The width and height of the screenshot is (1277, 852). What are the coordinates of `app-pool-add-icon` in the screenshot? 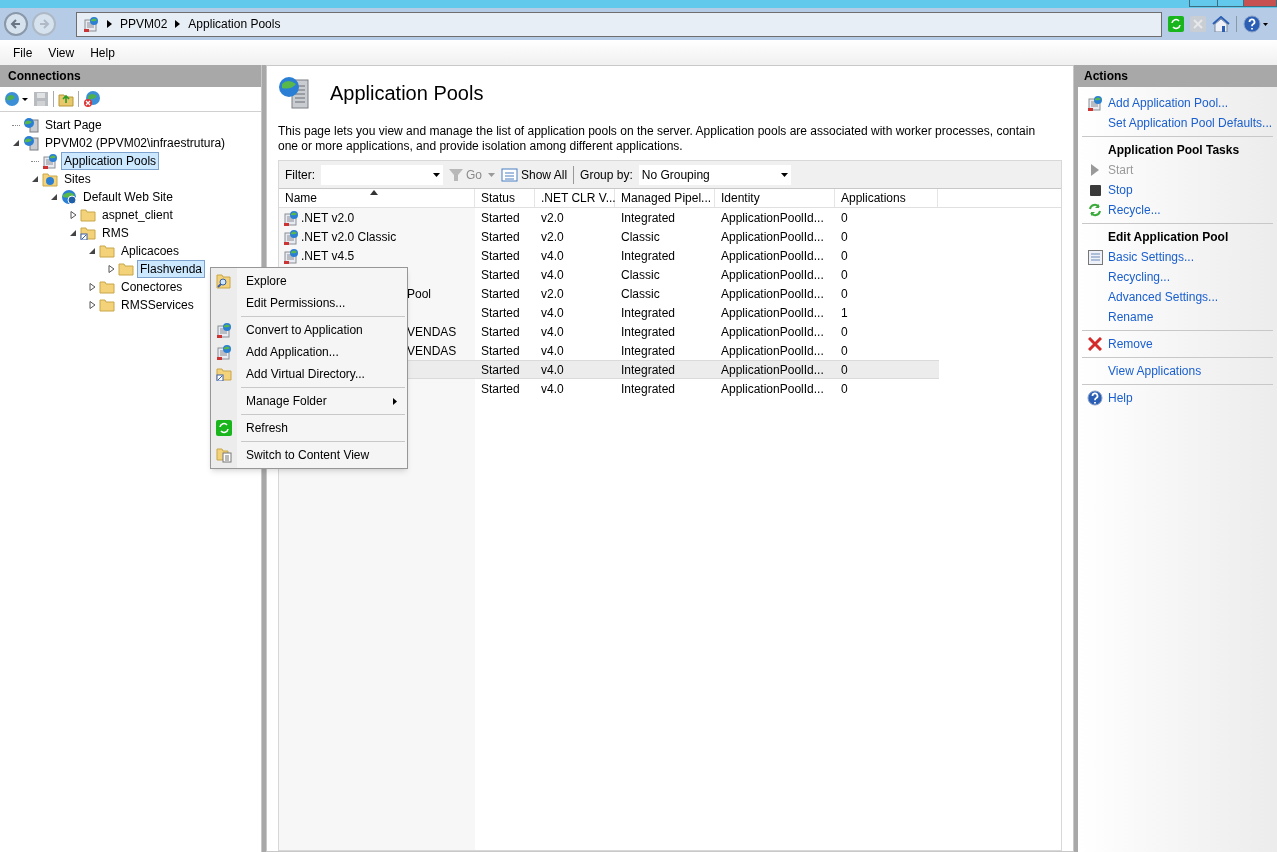 It's located at (1095, 103).